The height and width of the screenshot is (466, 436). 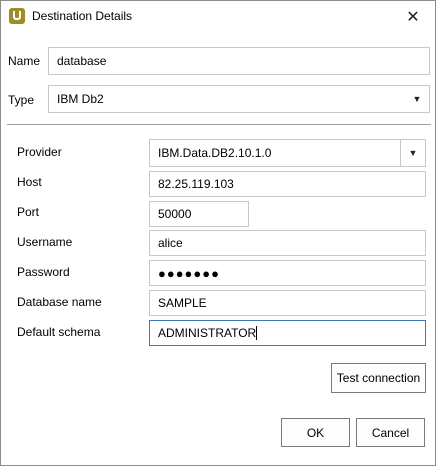 I want to click on close-icon: ✕, so click(x=413, y=17).